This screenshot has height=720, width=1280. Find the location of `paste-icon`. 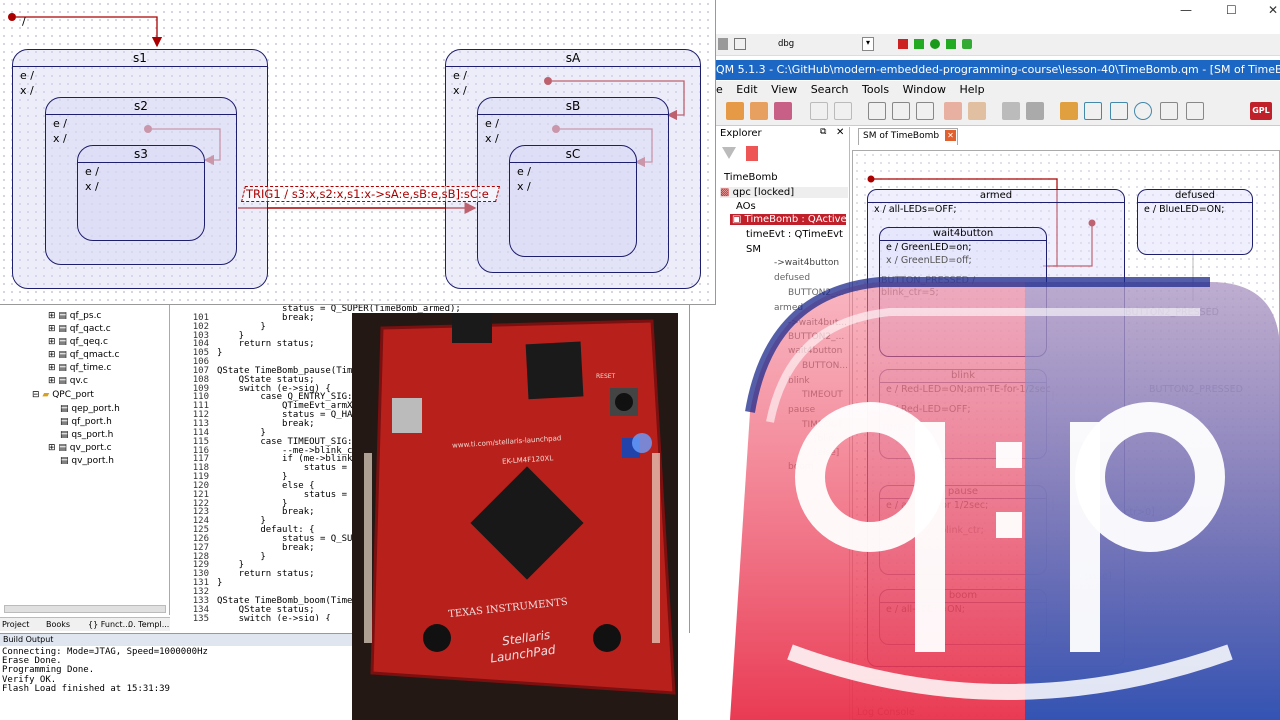

paste-icon is located at coordinates (925, 111).